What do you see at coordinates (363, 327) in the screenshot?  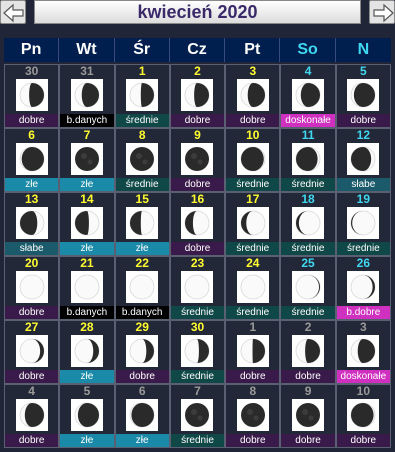 I see `day-number: 3` at bounding box center [363, 327].